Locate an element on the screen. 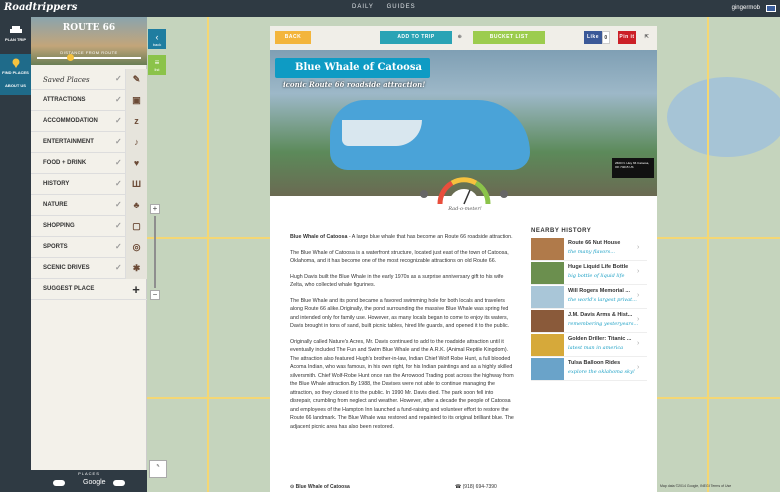 This screenshot has height=492, width=780. pin-icon: ✎ is located at coordinates (136, 79).